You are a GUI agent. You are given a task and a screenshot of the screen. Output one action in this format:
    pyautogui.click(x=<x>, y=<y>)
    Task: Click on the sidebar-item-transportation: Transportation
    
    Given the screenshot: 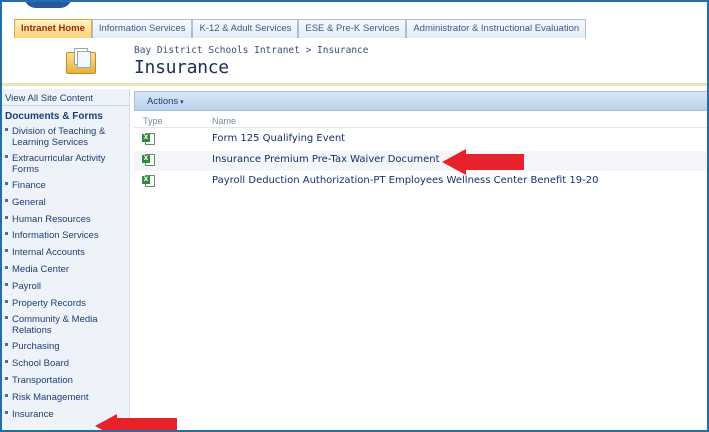 What is the action you would take?
    pyautogui.click(x=65, y=381)
    